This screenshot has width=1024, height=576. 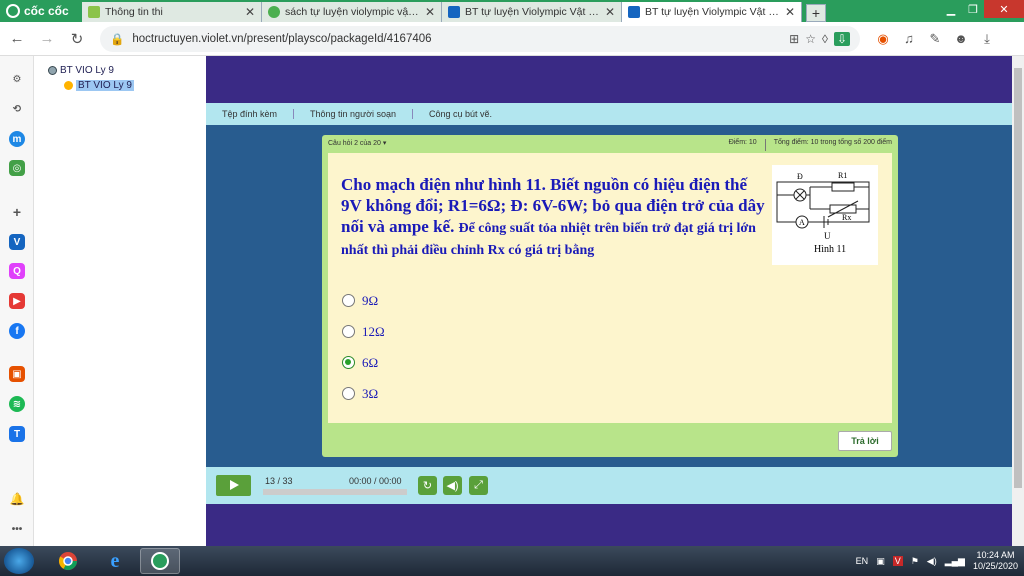 What do you see at coordinates (955, 561) in the screenshot?
I see `network-icon: ▂▄▆` at bounding box center [955, 561].